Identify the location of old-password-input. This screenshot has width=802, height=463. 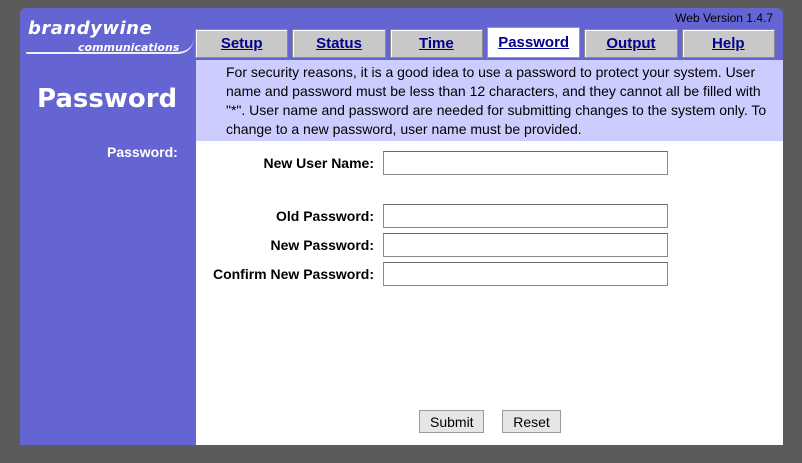
(525, 216).